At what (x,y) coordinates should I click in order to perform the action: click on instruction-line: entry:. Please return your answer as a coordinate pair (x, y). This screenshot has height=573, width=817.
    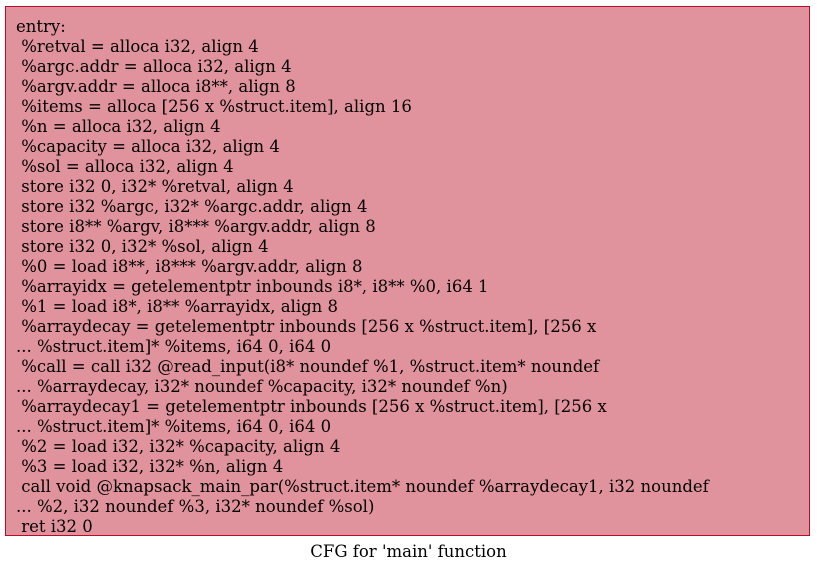
    Looking at the image, I should click on (41, 26).